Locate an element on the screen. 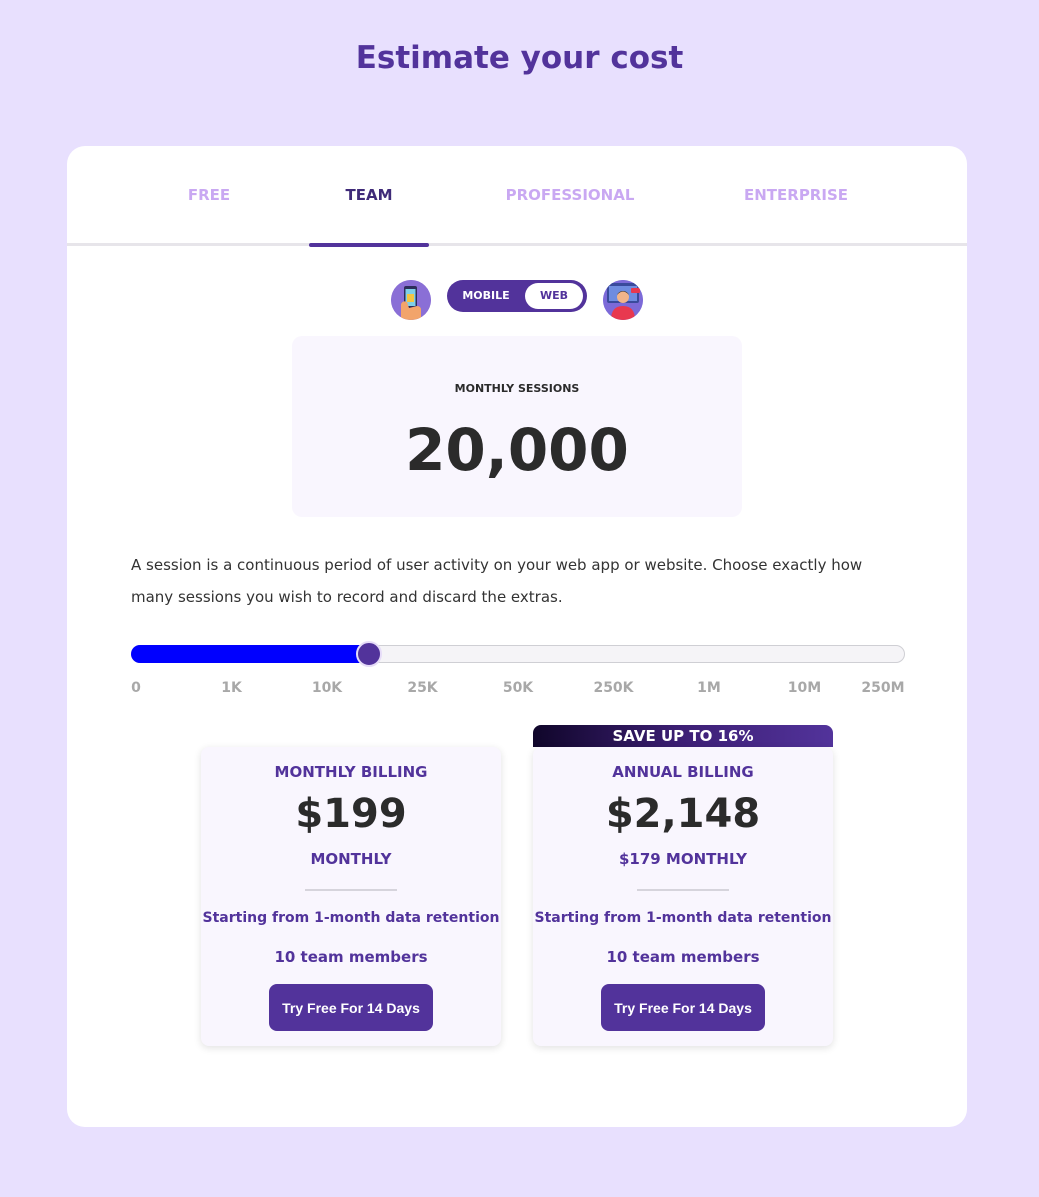 This screenshot has width=1039, height=1197. monthly-sessions-panel: MONTHLY SESSIONS 20,000 is located at coordinates (517, 426).